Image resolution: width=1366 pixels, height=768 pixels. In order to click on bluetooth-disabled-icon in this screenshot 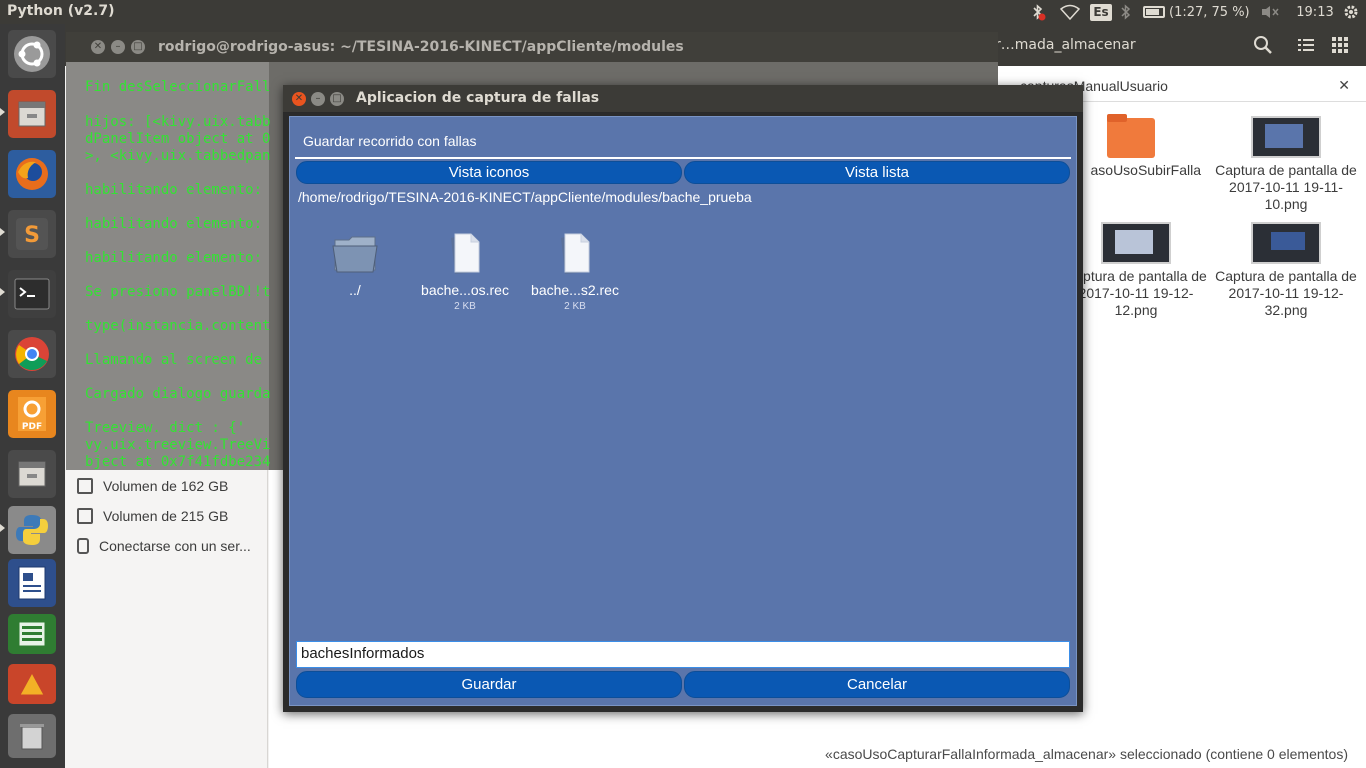, I will do `click(1038, 12)`.